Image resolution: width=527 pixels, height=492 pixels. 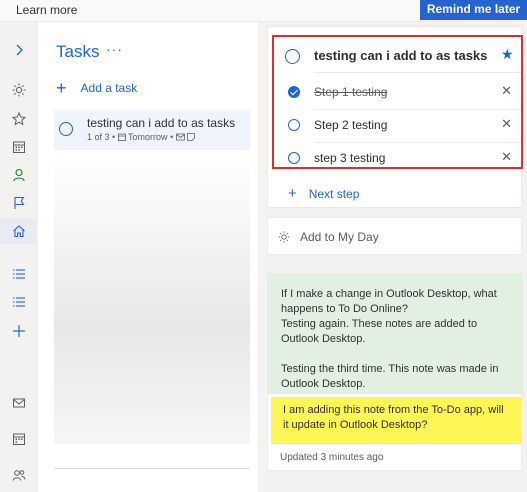 What do you see at coordinates (394, 236) in the screenshot?
I see `add-to-my-day-button: Add to My Day` at bounding box center [394, 236].